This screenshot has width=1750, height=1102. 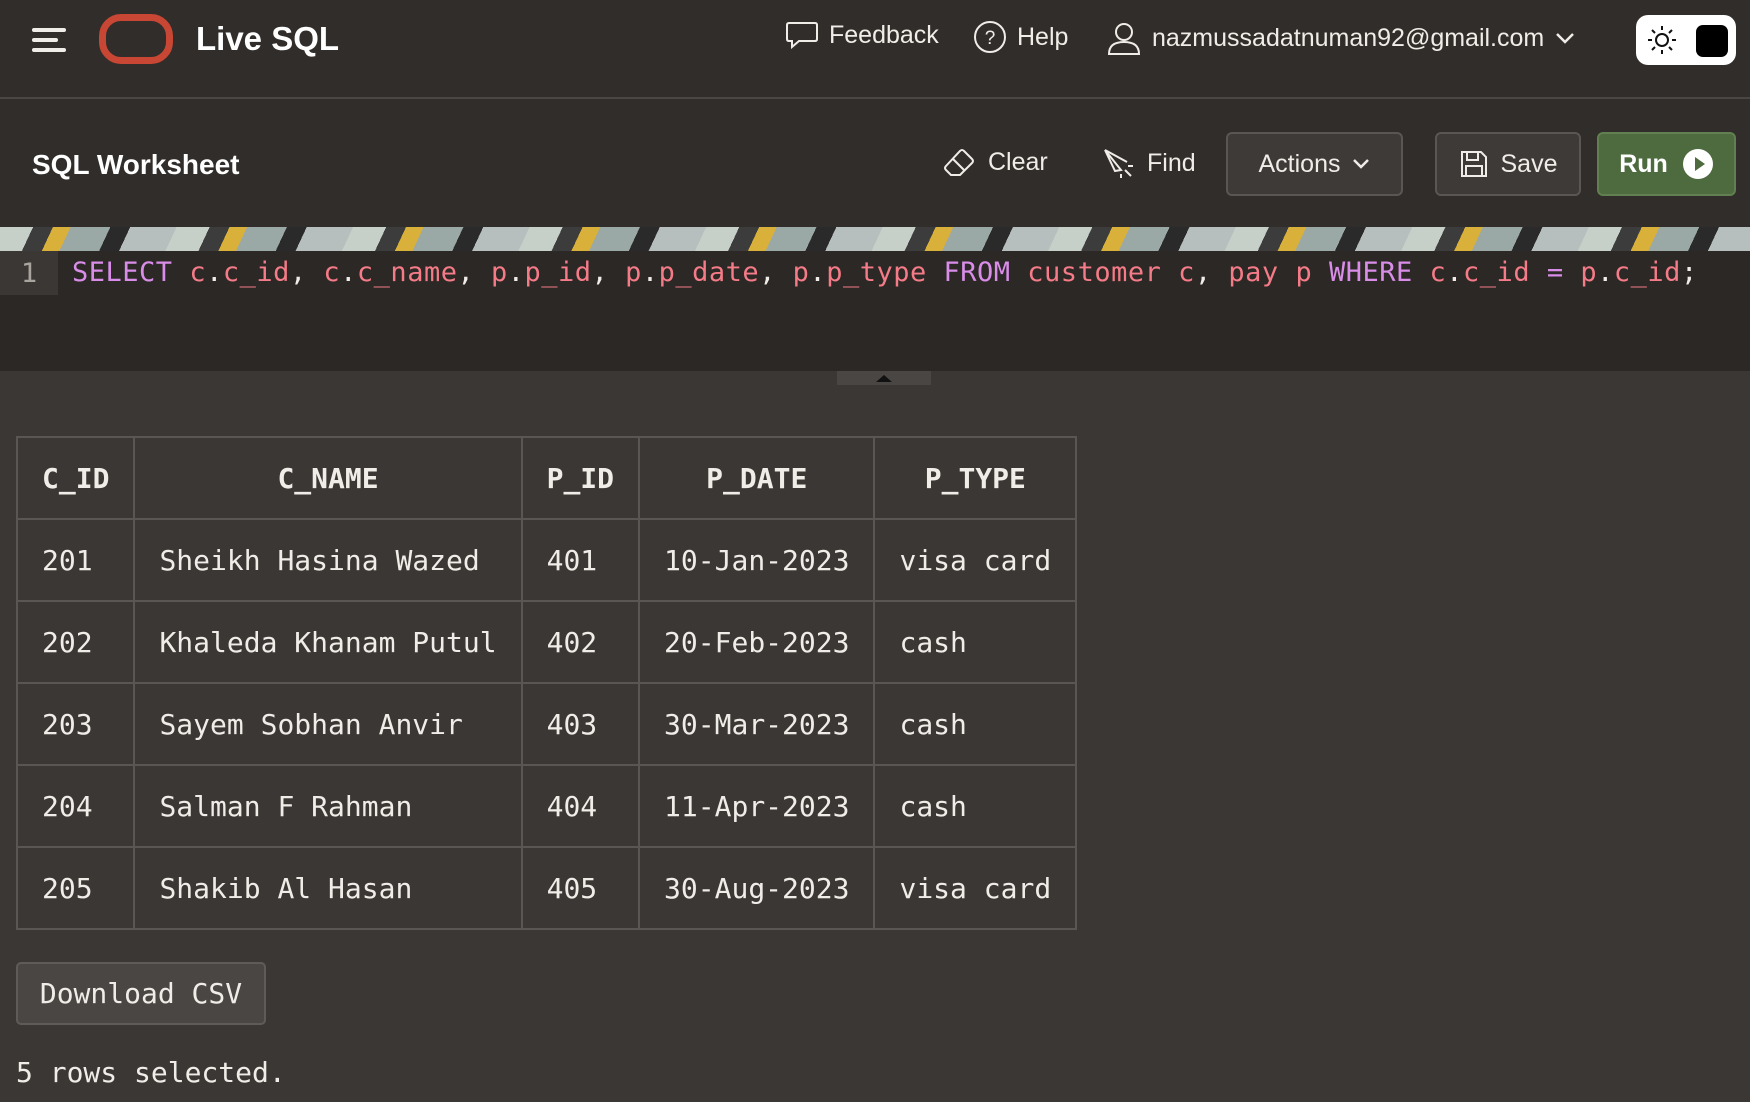 What do you see at coordinates (1697, 164) in the screenshot?
I see `play-icon` at bounding box center [1697, 164].